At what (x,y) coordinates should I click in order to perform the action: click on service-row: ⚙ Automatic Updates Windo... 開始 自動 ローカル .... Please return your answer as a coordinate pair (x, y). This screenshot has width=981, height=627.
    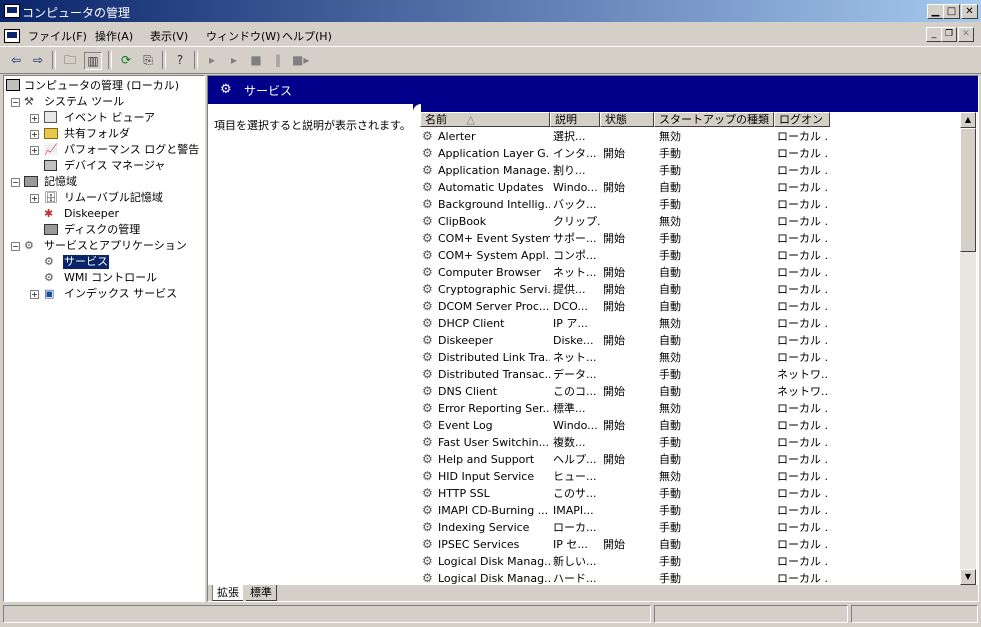
    Looking at the image, I should click on (690, 187).